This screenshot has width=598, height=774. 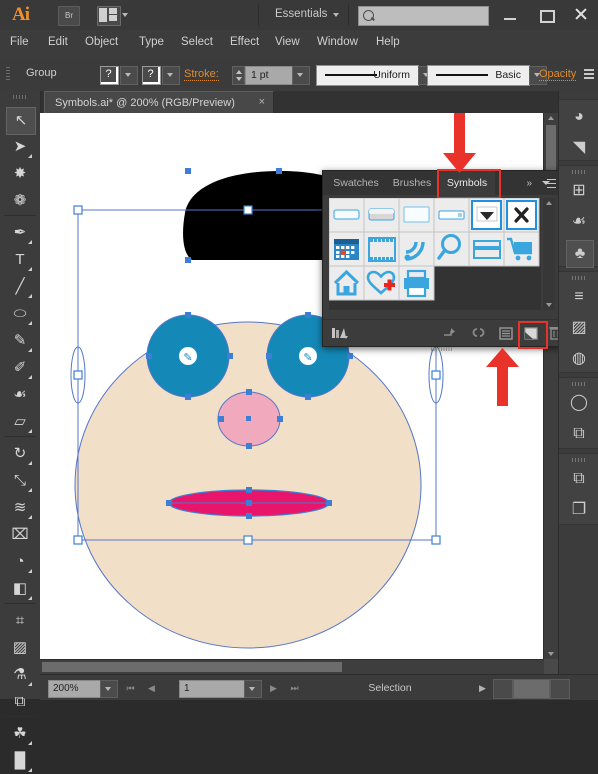 I want to click on control-bar-grip, so click(x=8, y=74).